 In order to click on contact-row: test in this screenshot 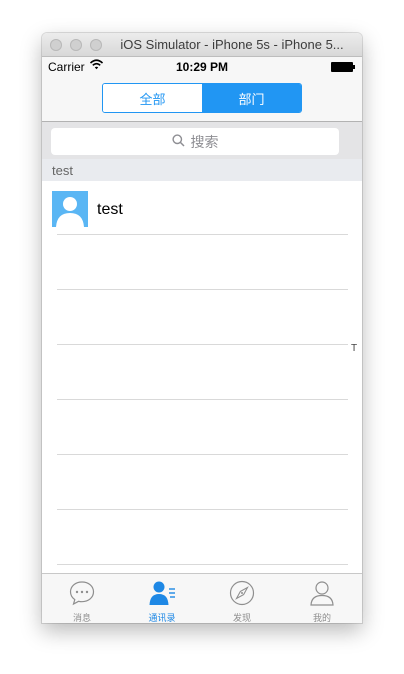, I will do `click(202, 208)`.